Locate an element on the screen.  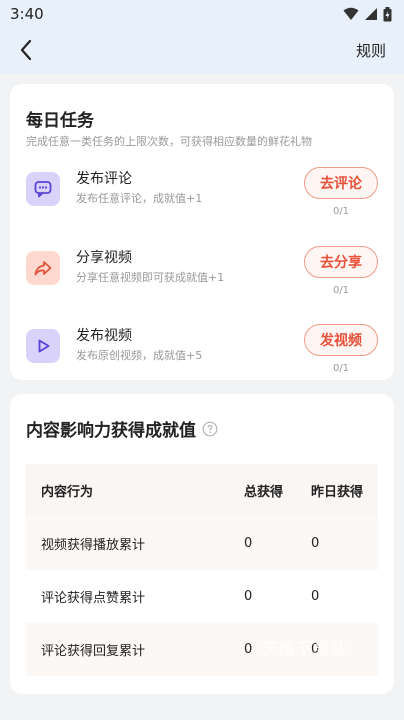
influence-title-row: 内容影响力获得成就值 is located at coordinates (122, 428).